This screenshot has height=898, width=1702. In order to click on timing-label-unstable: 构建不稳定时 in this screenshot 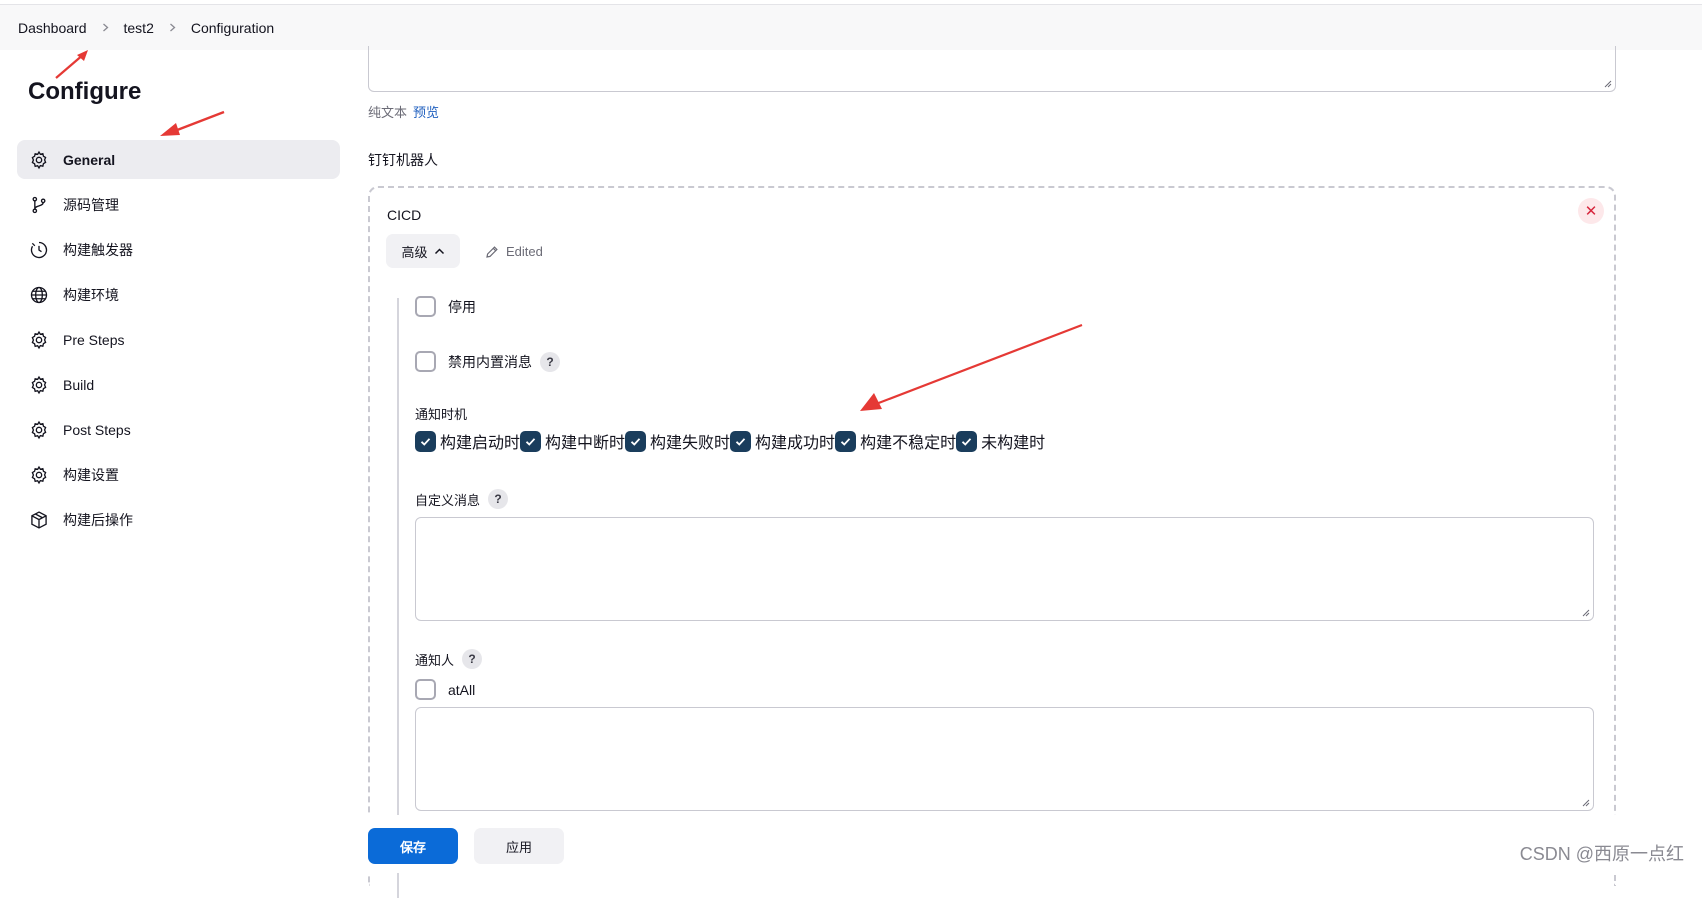, I will do `click(908, 443)`.